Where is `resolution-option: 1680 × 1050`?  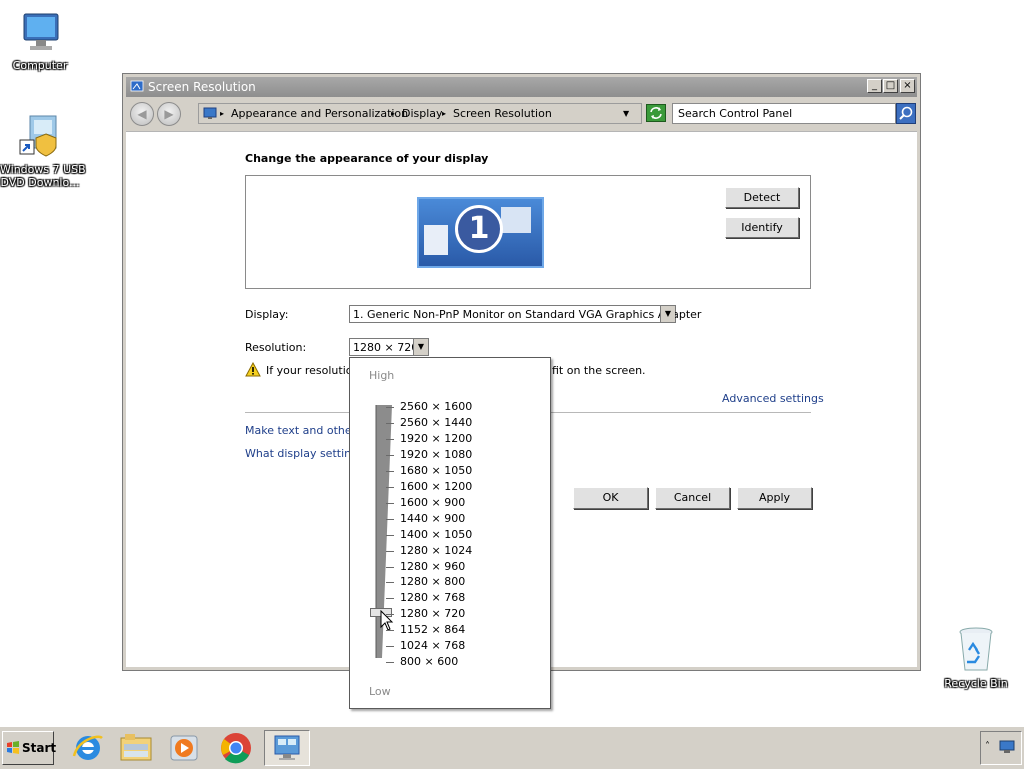 resolution-option: 1680 × 1050 is located at coordinates (436, 471).